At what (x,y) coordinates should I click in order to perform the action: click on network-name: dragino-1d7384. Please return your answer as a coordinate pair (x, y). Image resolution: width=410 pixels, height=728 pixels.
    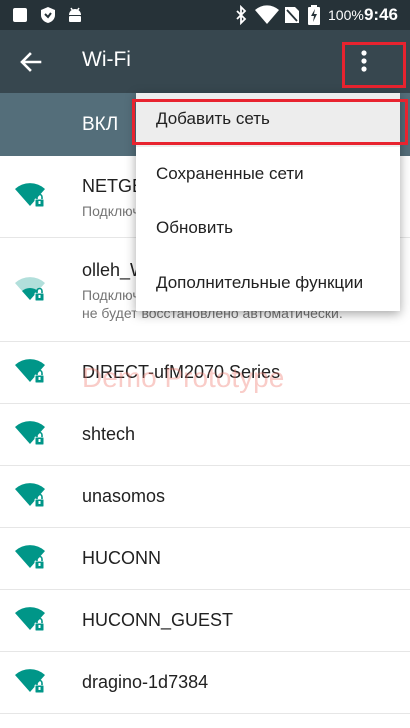
    Looking at the image, I should click on (145, 682).